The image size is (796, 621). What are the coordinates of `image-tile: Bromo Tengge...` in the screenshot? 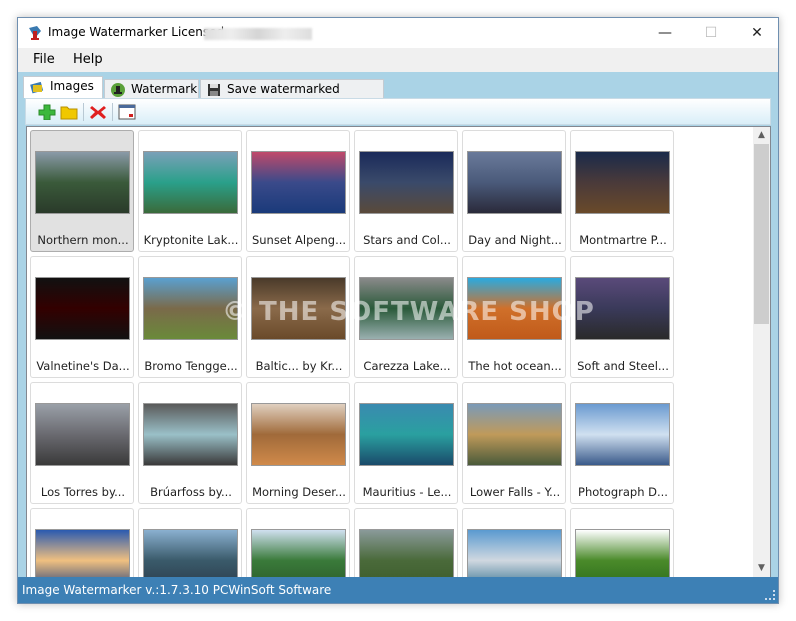 It's located at (190, 317).